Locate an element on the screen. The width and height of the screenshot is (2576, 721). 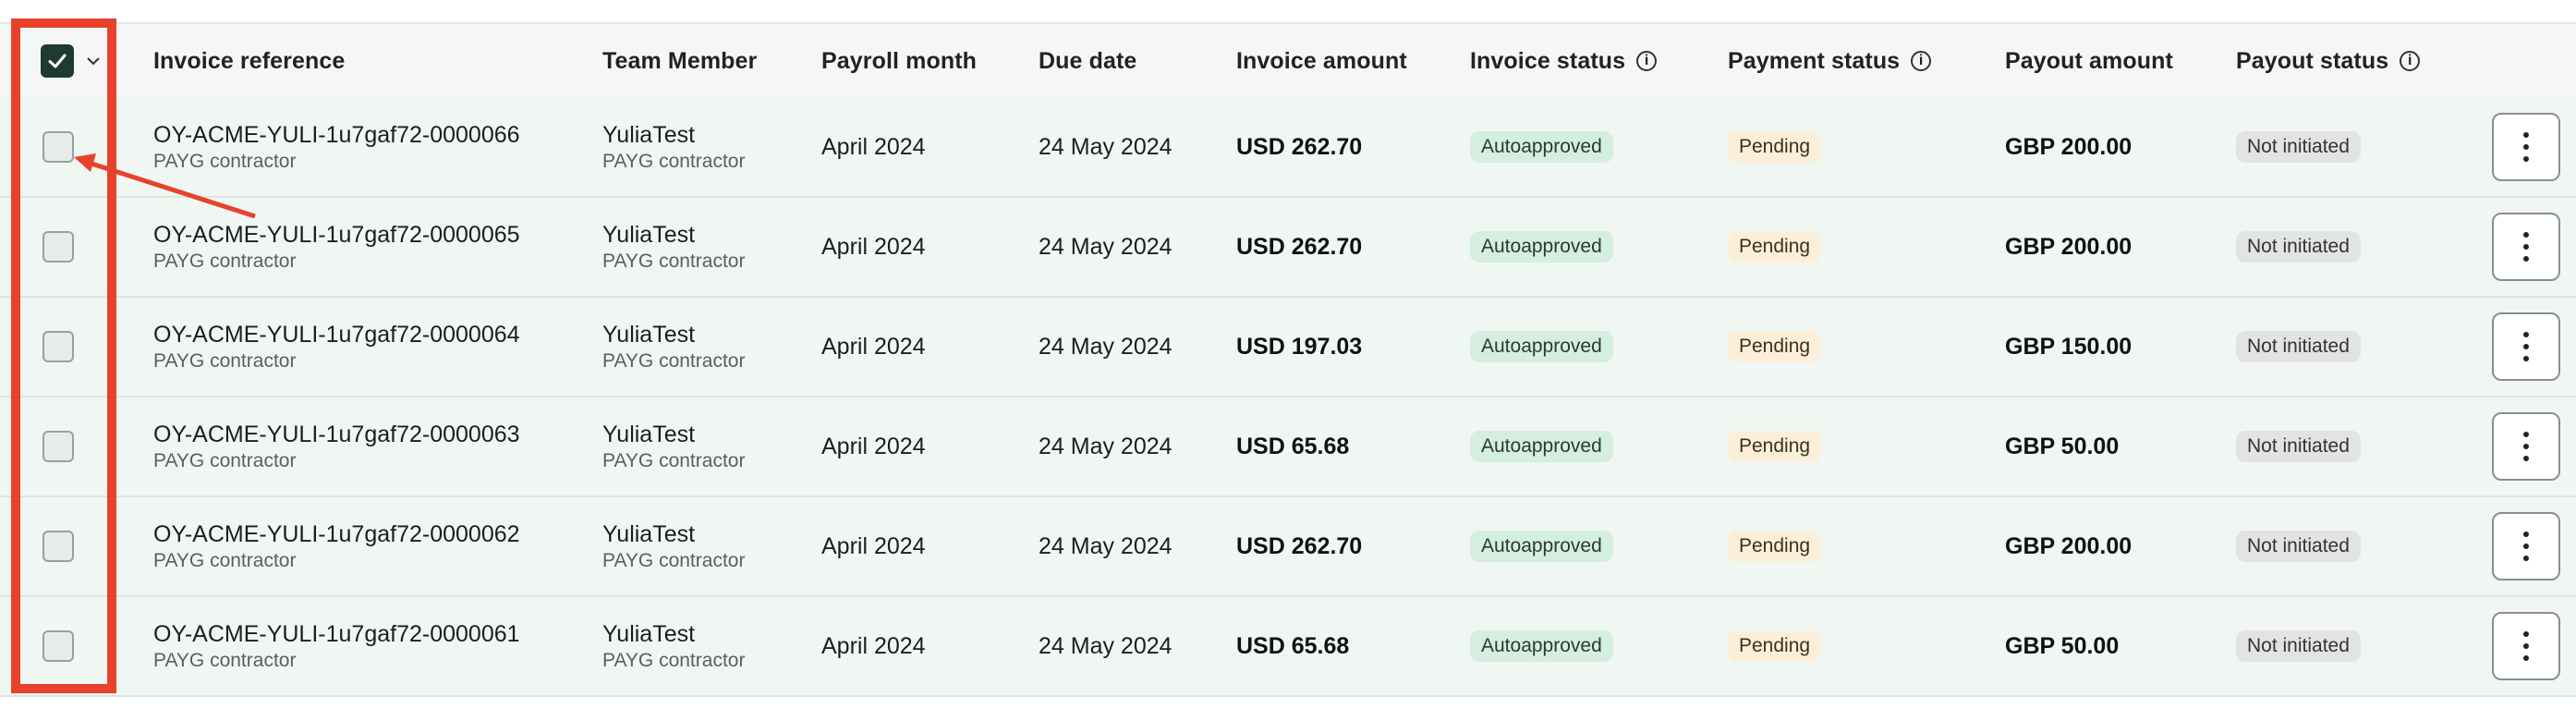
col-payout-status: Payout status i is located at coordinates (2328, 61).